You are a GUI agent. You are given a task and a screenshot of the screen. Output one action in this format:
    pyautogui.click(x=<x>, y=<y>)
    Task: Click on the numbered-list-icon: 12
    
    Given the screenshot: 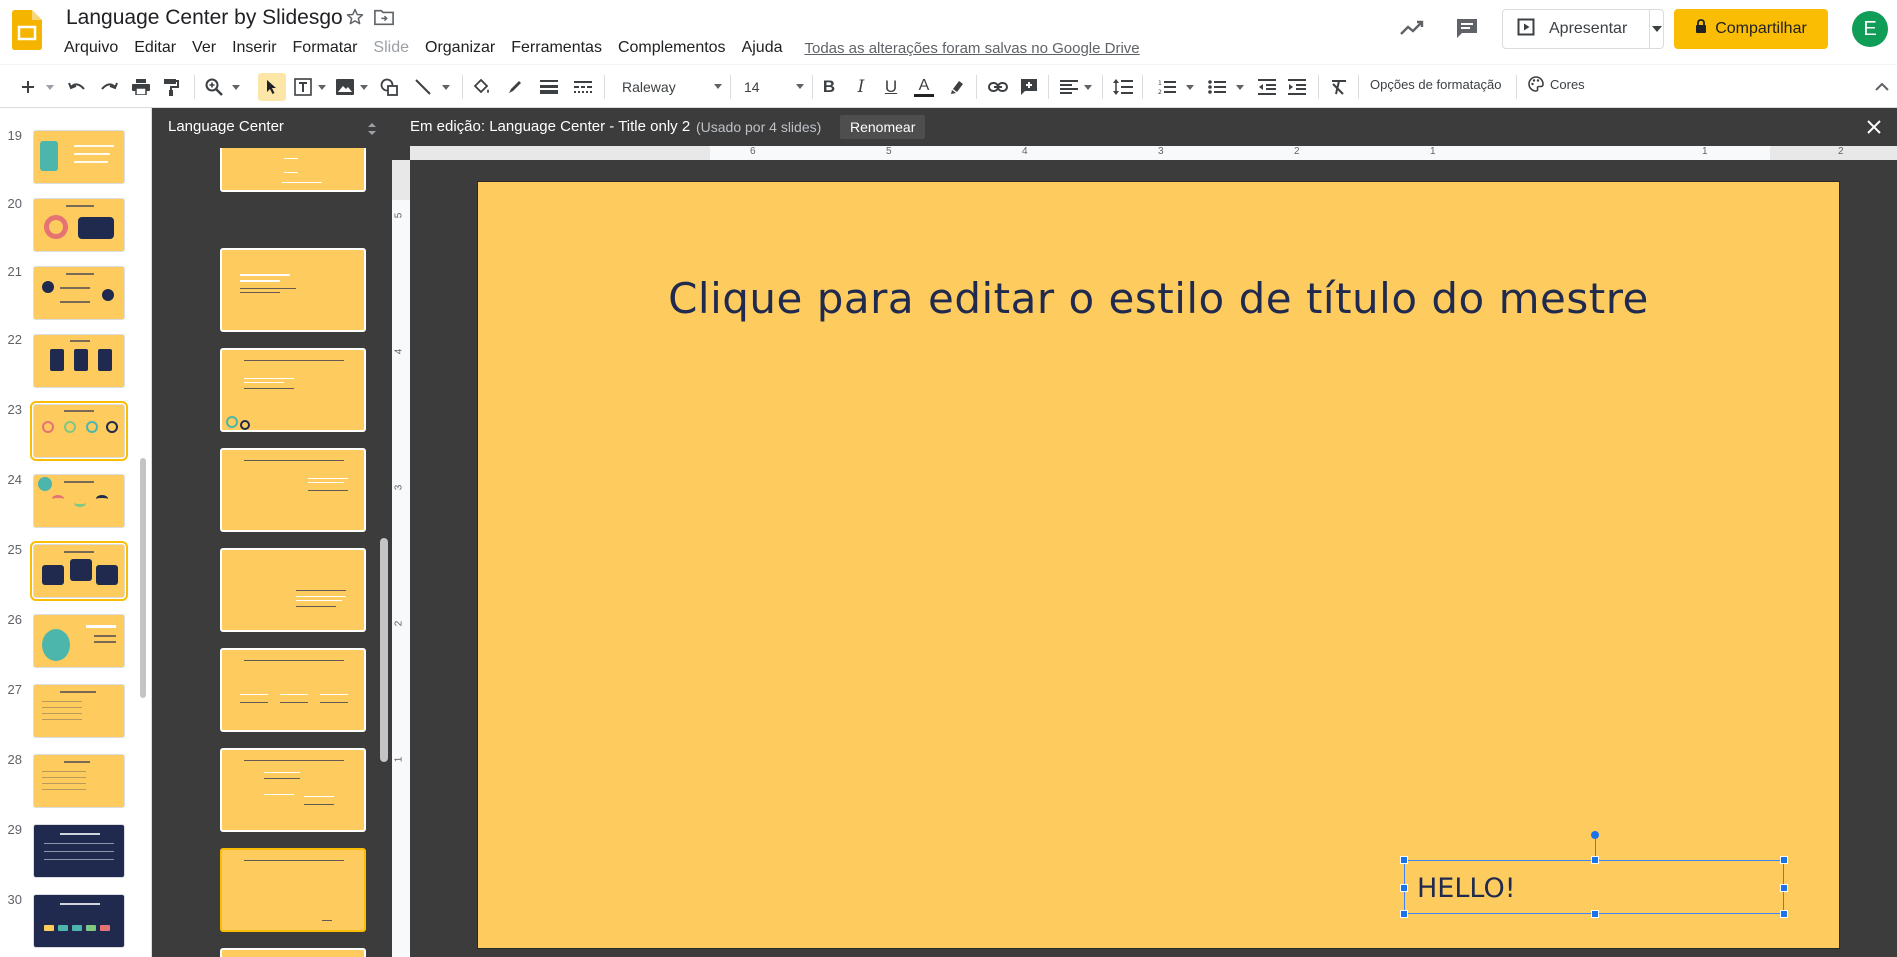 What is the action you would take?
    pyautogui.click(x=1167, y=87)
    